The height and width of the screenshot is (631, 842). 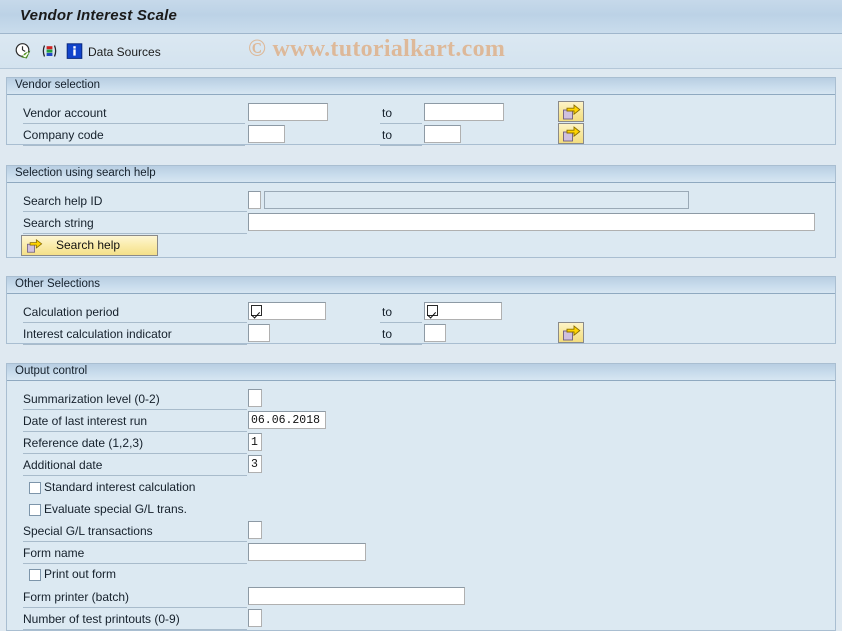 I want to click on field-label: Vendor account, so click(x=65, y=113).